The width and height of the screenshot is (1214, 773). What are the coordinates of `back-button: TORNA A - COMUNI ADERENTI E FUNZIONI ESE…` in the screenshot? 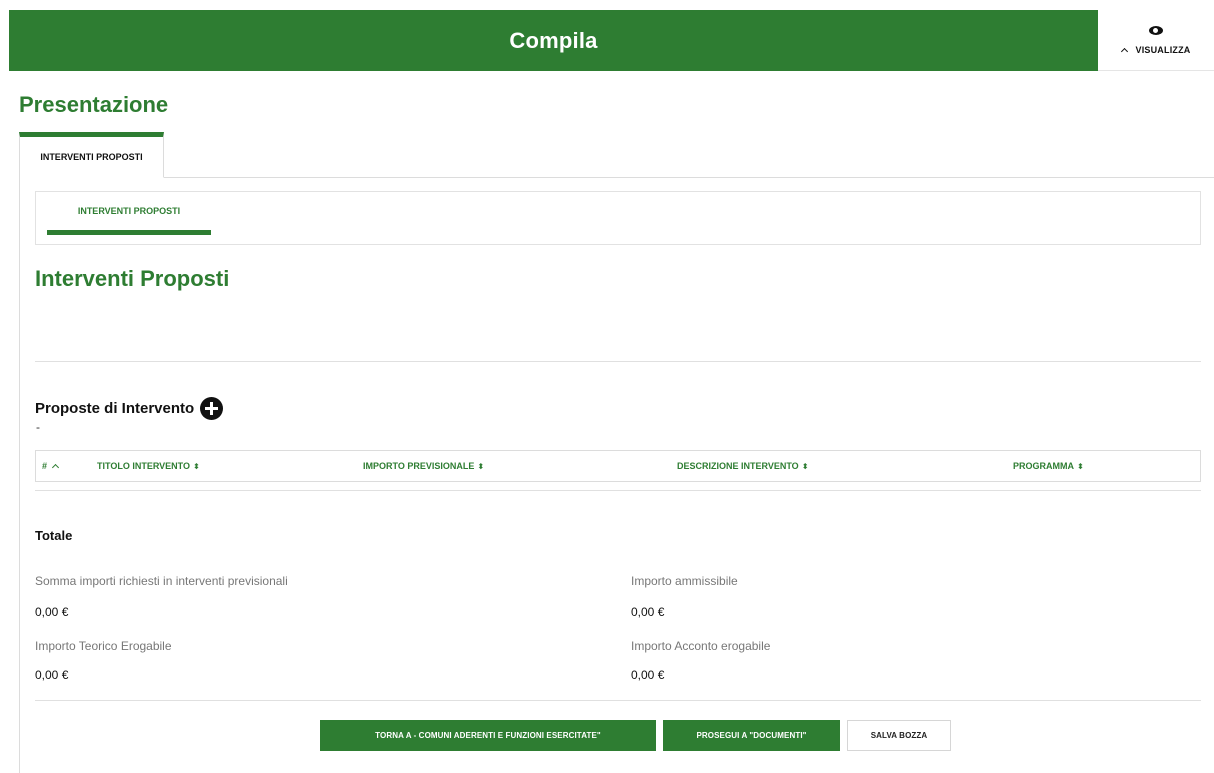 It's located at (488, 735).